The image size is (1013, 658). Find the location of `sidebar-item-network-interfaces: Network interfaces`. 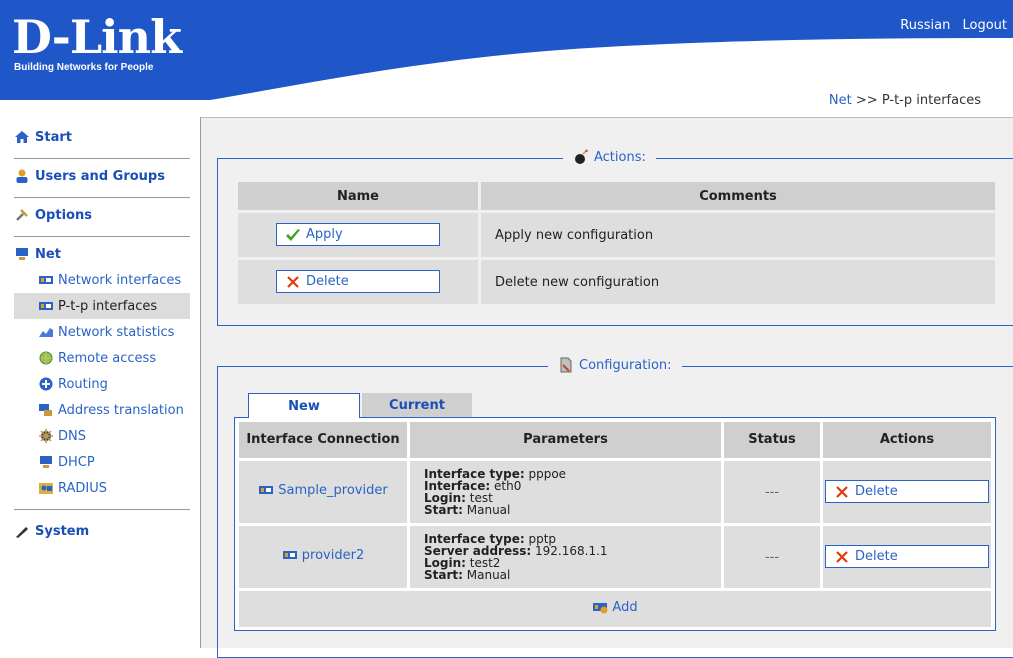

sidebar-item-network-interfaces: Network interfaces is located at coordinates (102, 280).